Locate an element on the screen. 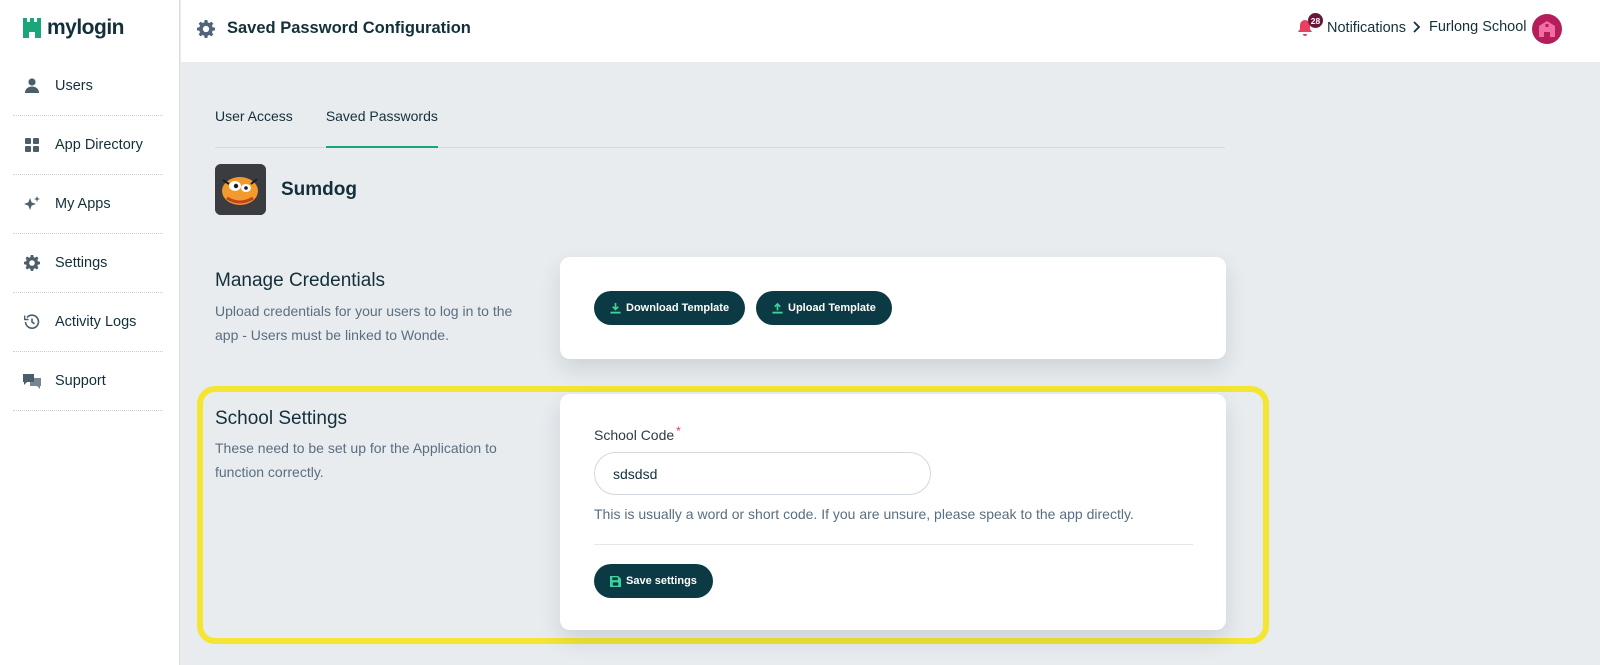 Image resolution: width=1600 pixels, height=665 pixels. app-header: Sumdog is located at coordinates (286, 189).